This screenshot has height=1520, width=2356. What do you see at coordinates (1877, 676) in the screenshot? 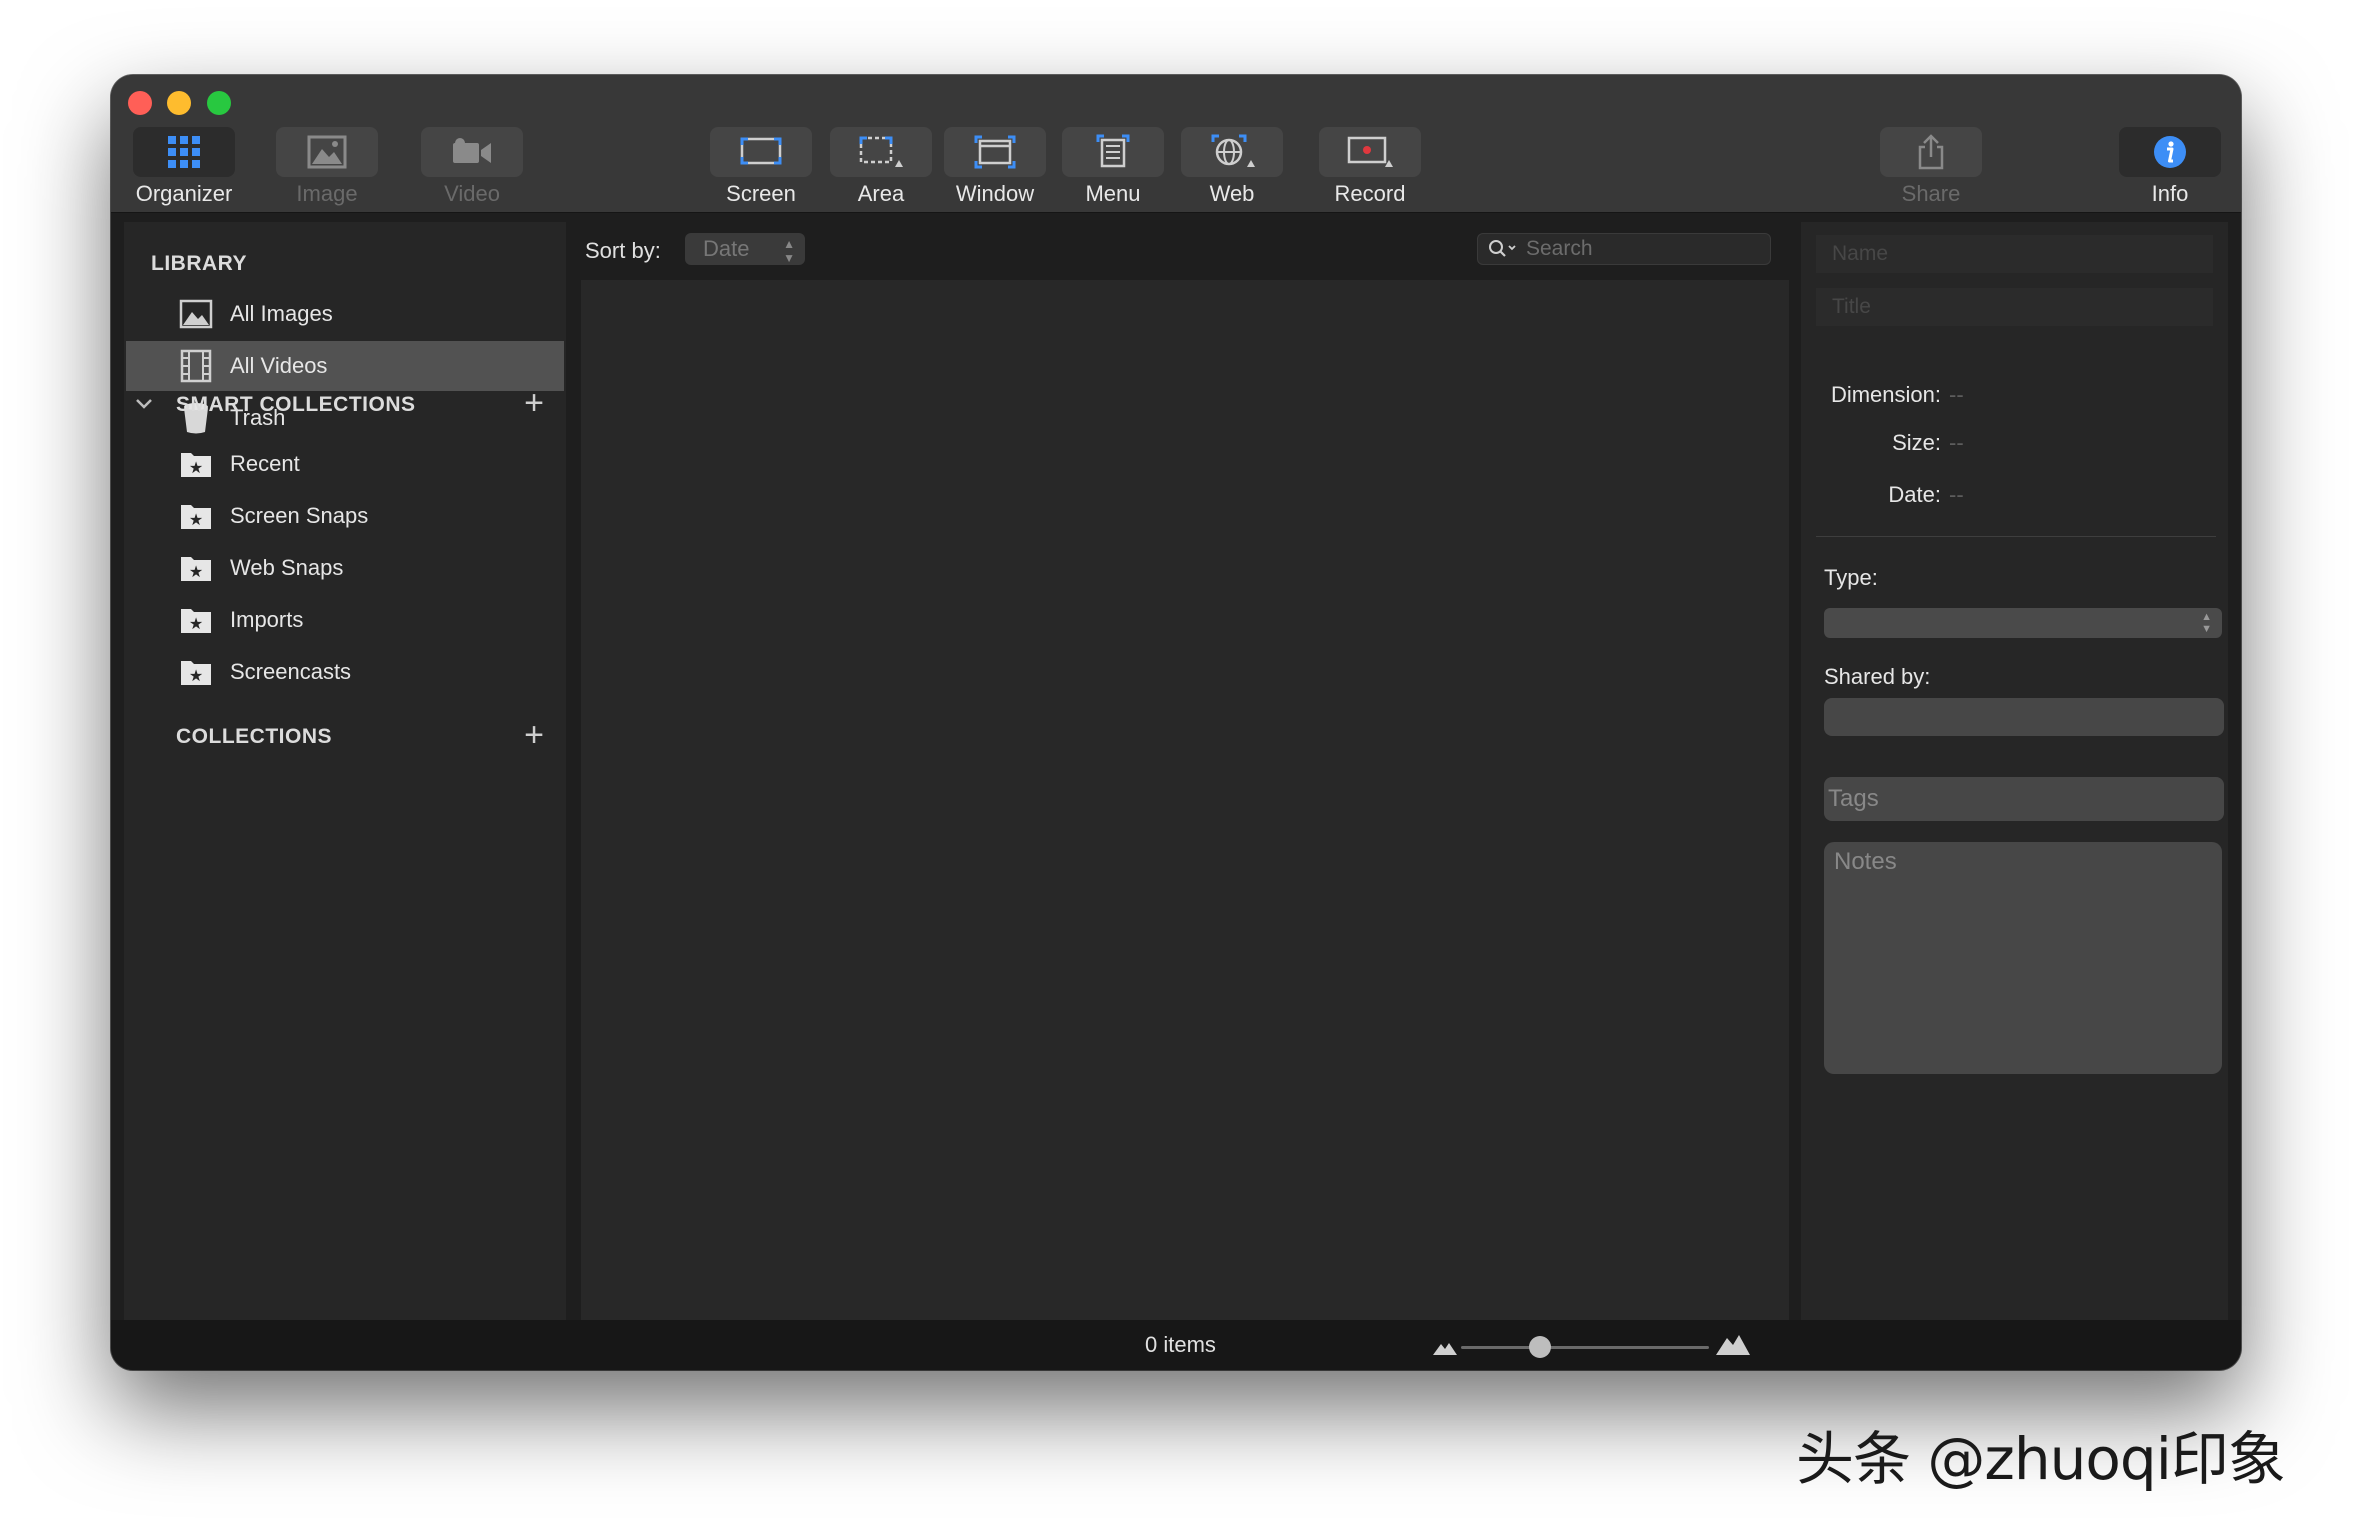
I see `shared-by-label: Shared by:` at bounding box center [1877, 676].